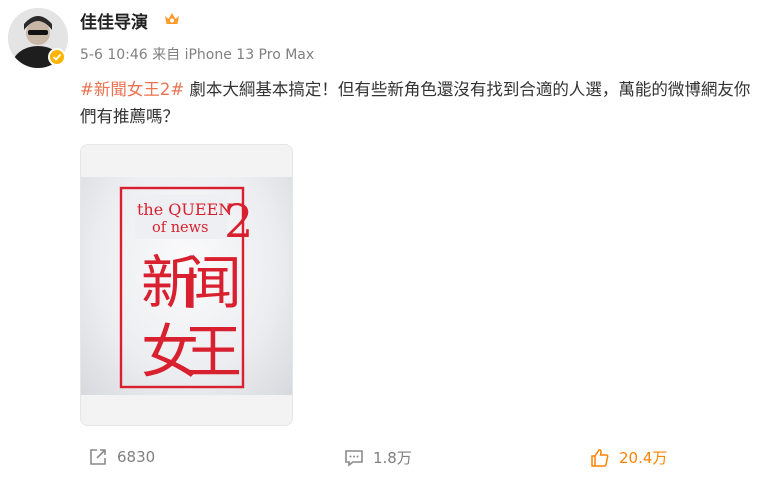 The image size is (776, 480). Describe the element at coordinates (166, 55) in the screenshot. I see `post-source-prefix: 来自` at that location.